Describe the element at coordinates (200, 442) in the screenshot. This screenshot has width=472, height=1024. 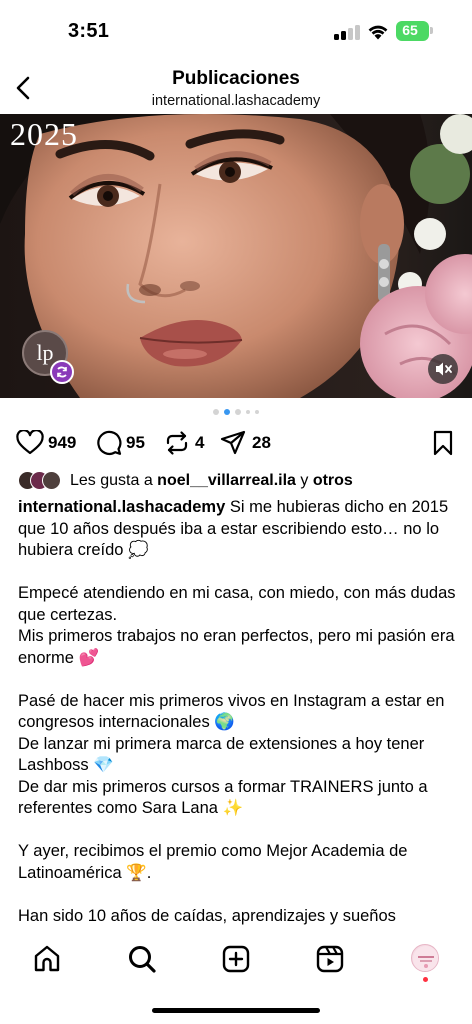
I see `repost-count: 4` at that location.